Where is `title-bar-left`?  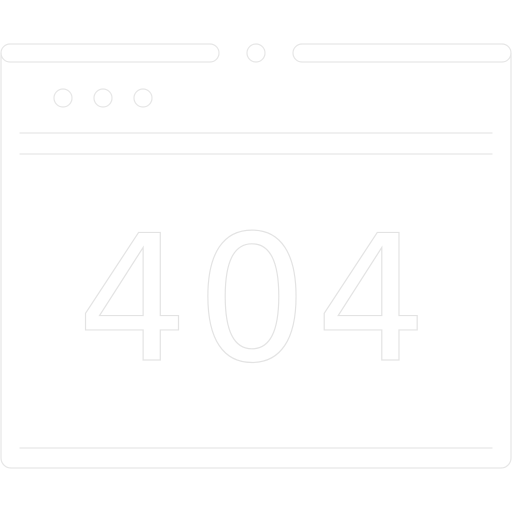
title-bar-left is located at coordinates (110, 53).